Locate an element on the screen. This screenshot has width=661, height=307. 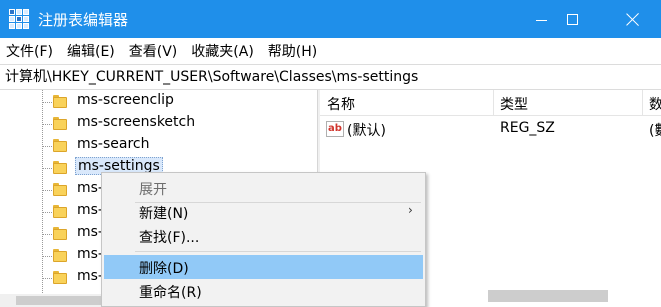
maximize-button is located at coordinates (572, 19).